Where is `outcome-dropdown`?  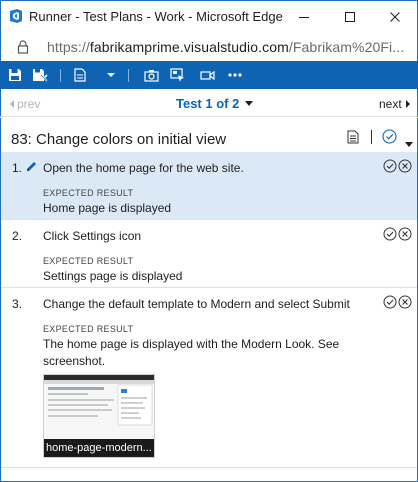
outcome-dropdown is located at coordinates (409, 143).